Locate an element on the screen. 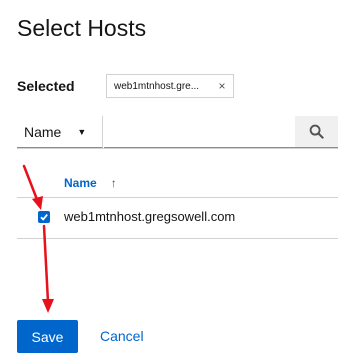  save-button: Save is located at coordinates (47, 336).